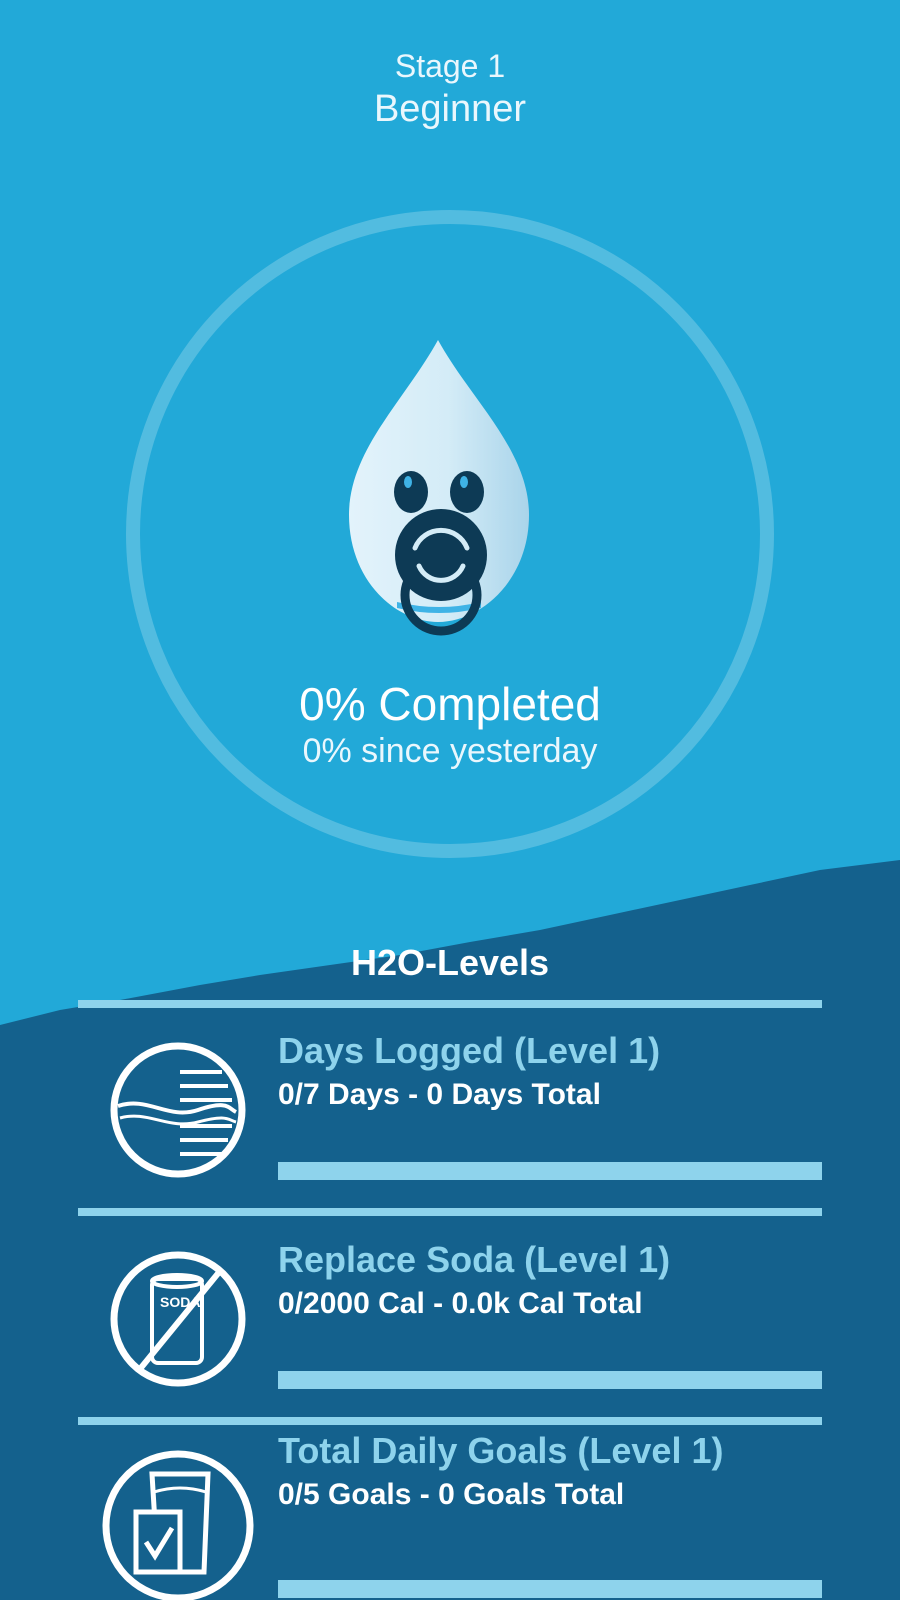 Image resolution: width=900 pixels, height=1600 pixels. Describe the element at coordinates (450, 751) in the screenshot. I see `since-yesterday: 0% since yesterday` at that location.